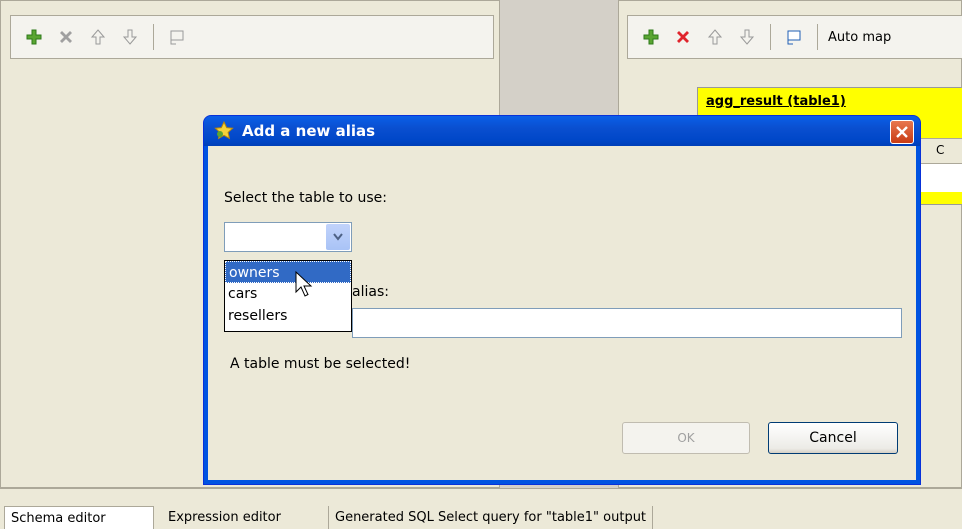 The height and width of the screenshot is (529, 962). Describe the element at coordinates (859, 37) in the screenshot. I see `auto-map-button: Auto map` at that location.